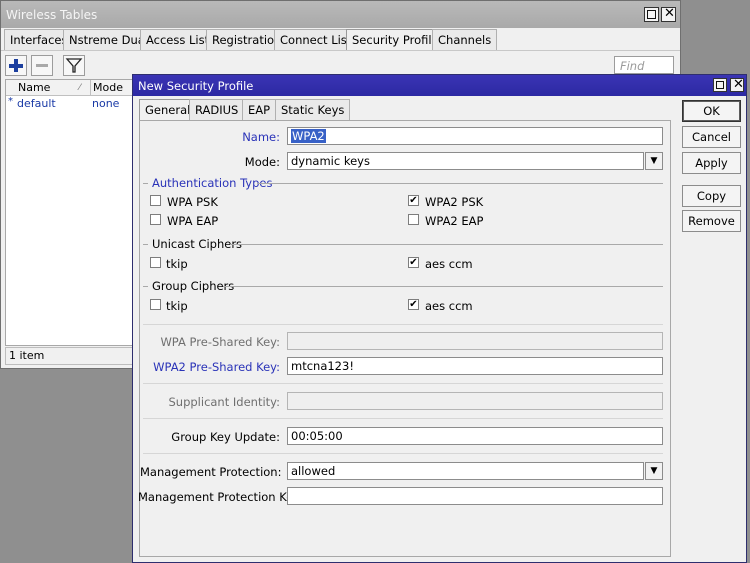 The height and width of the screenshot is (563, 750). I want to click on row-name: default, so click(36, 103).